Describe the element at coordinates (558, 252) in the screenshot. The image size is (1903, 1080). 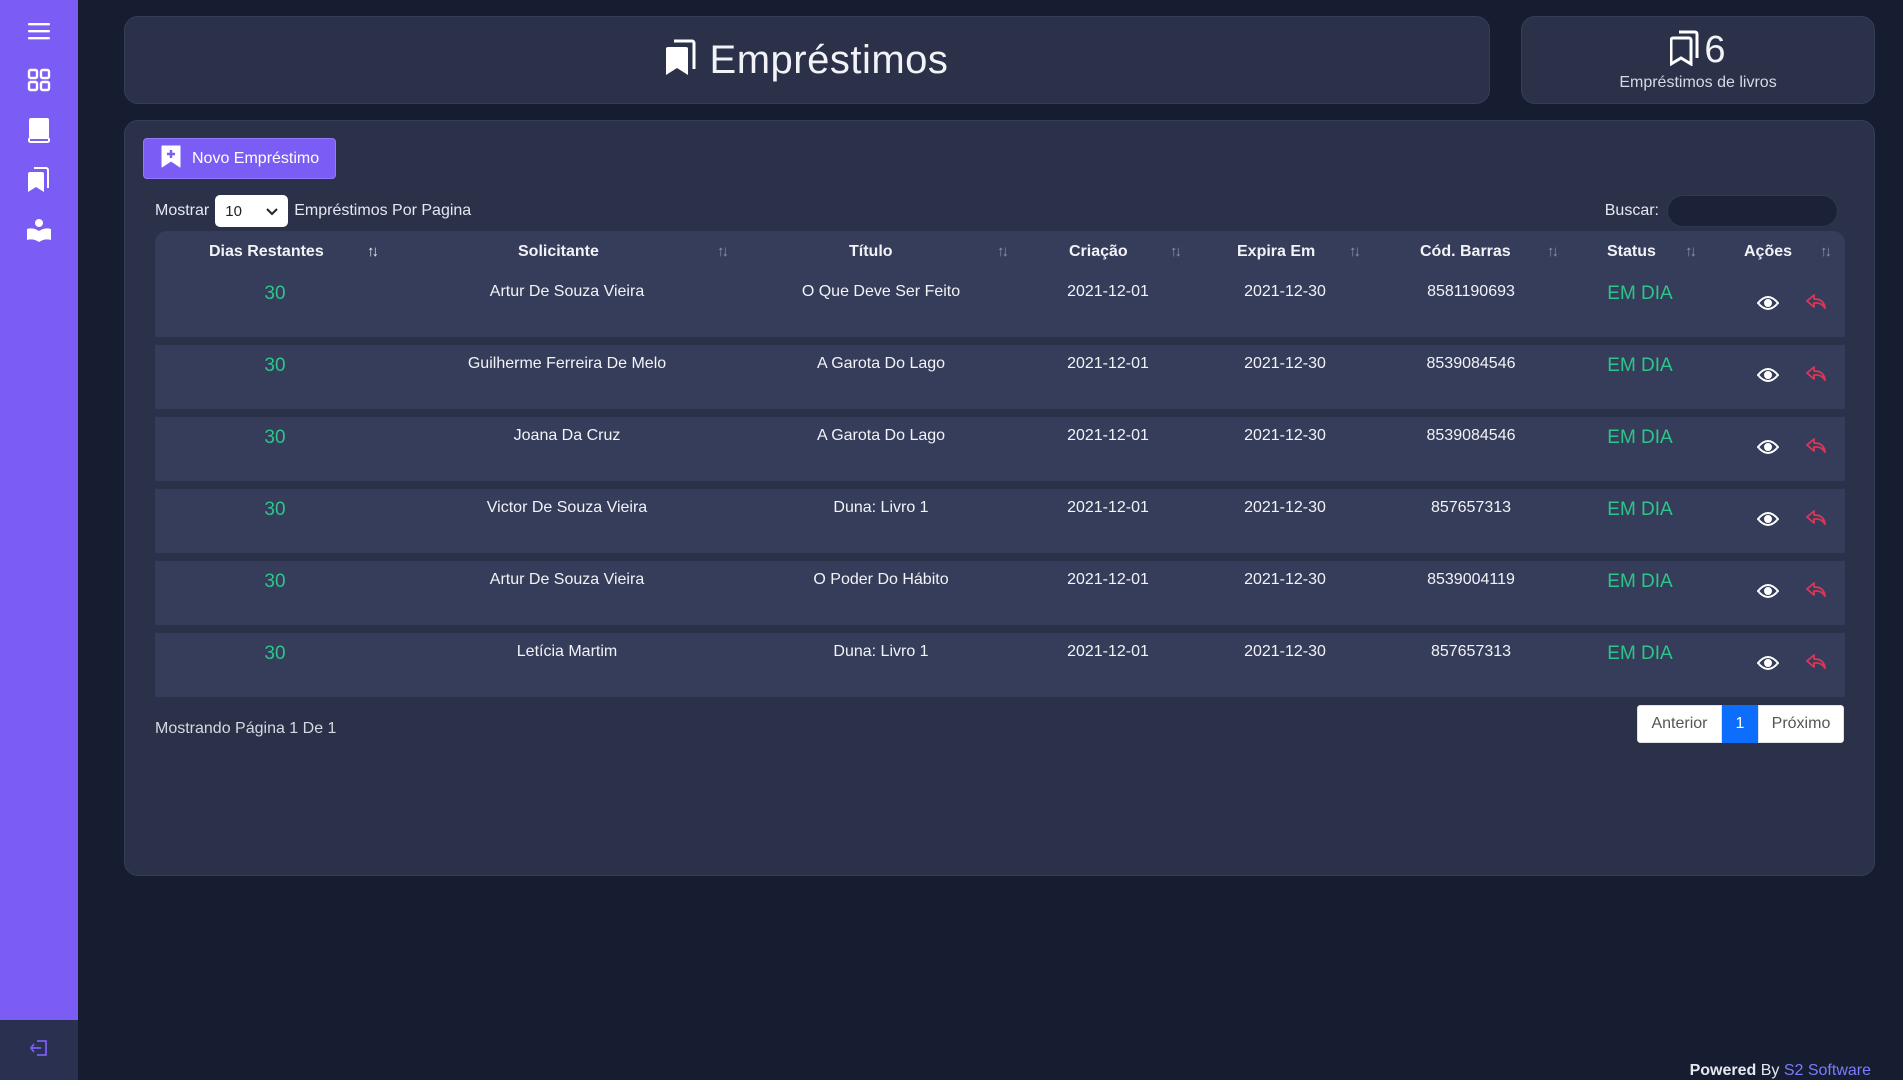
I see `column-header-requester: Solicitante` at that location.